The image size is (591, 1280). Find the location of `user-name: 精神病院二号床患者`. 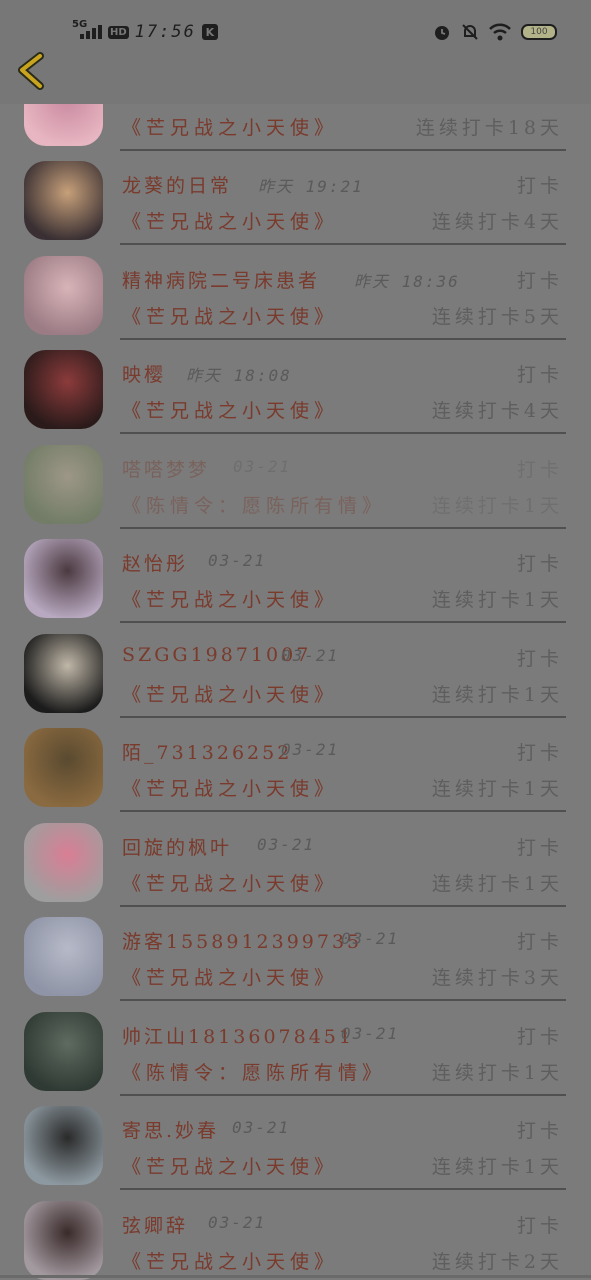

user-name: 精神病院二号床患者 is located at coordinates (221, 281).